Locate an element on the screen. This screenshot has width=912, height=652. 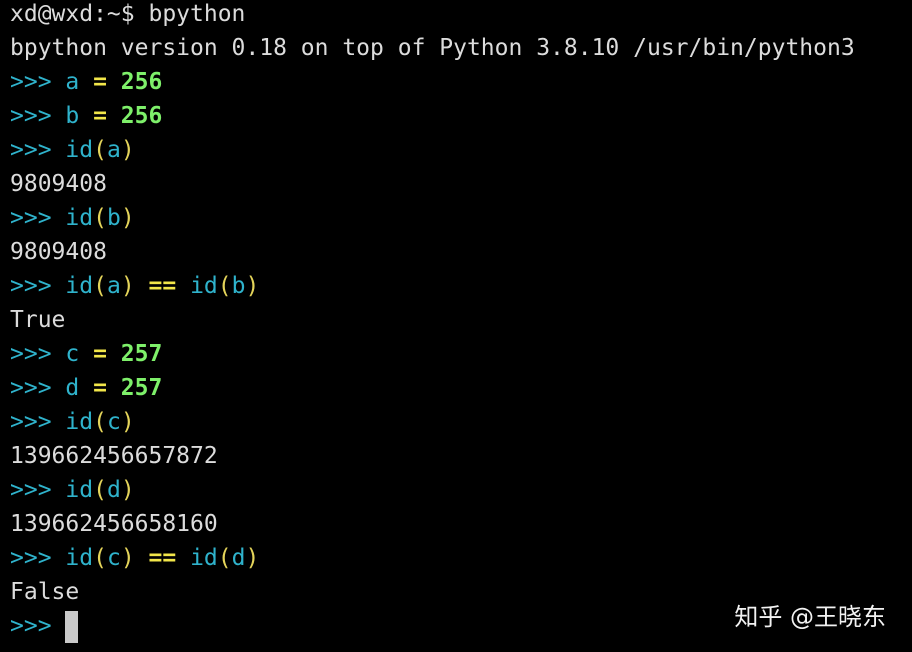
repl-input-line: >>> id(a) is located at coordinates (457, 151).